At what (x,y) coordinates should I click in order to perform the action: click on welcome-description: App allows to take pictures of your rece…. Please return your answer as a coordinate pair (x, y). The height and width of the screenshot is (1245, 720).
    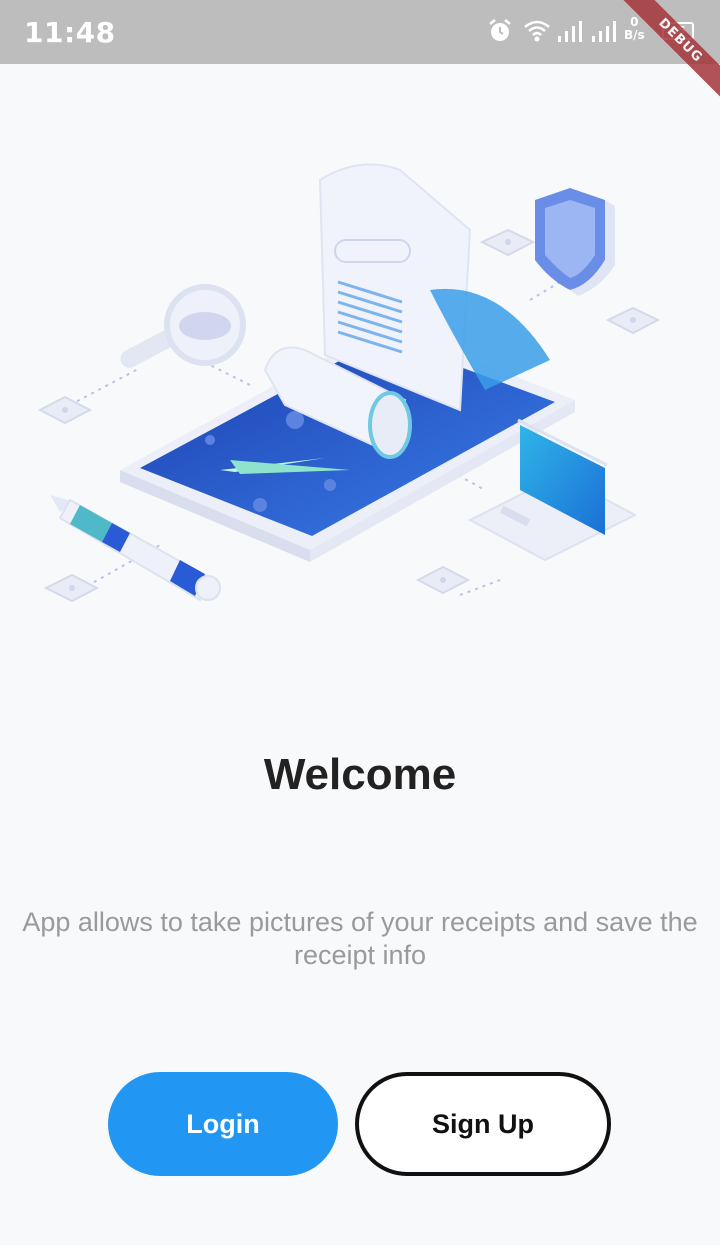
    Looking at the image, I should click on (360, 938).